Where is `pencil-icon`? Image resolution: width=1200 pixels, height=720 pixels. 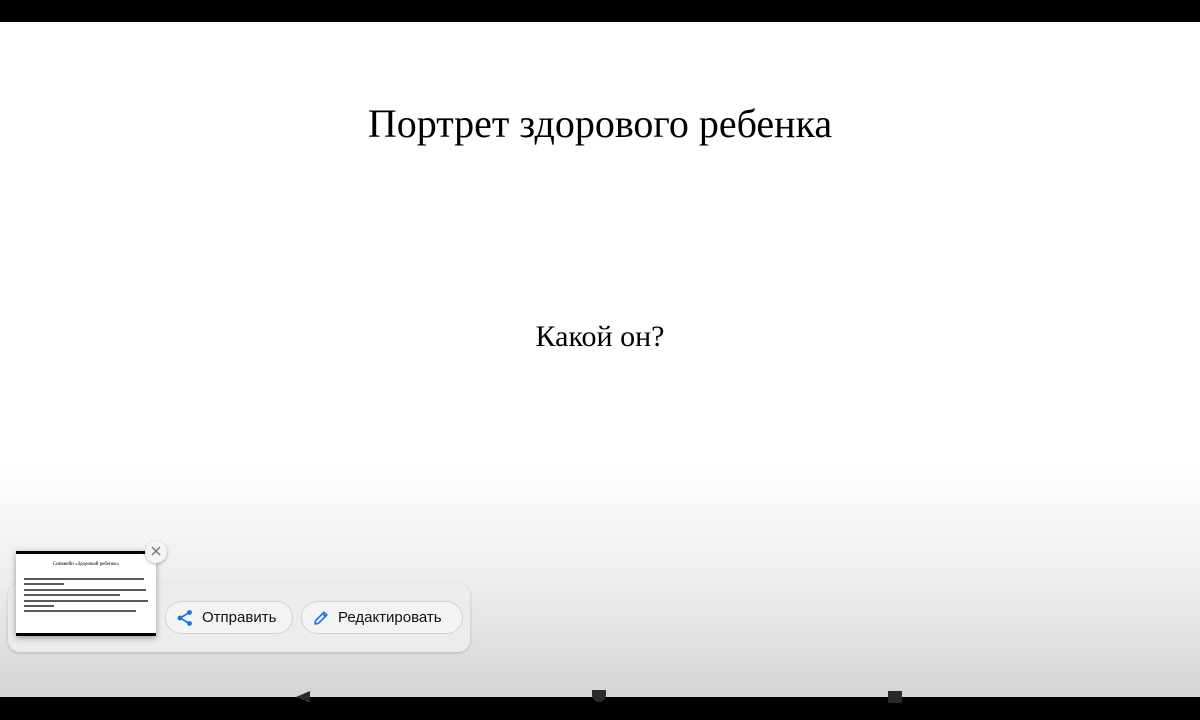
pencil-icon is located at coordinates (321, 618).